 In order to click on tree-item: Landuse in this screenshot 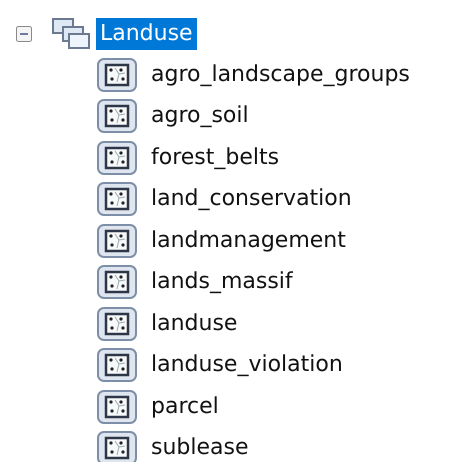, I will do `click(146, 34)`.